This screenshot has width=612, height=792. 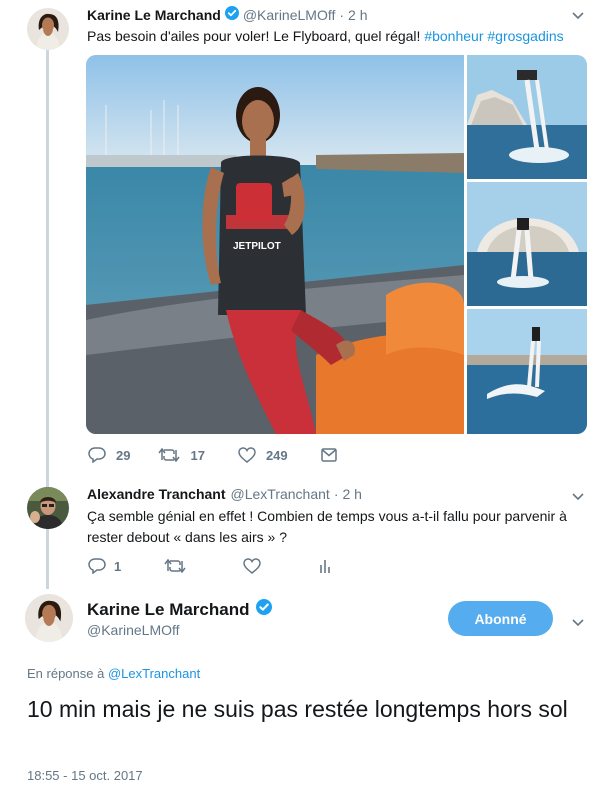 I want to click on tweet-header: Karine Le Marchand @KarineLMOff · 2 h, so click(x=227, y=14).